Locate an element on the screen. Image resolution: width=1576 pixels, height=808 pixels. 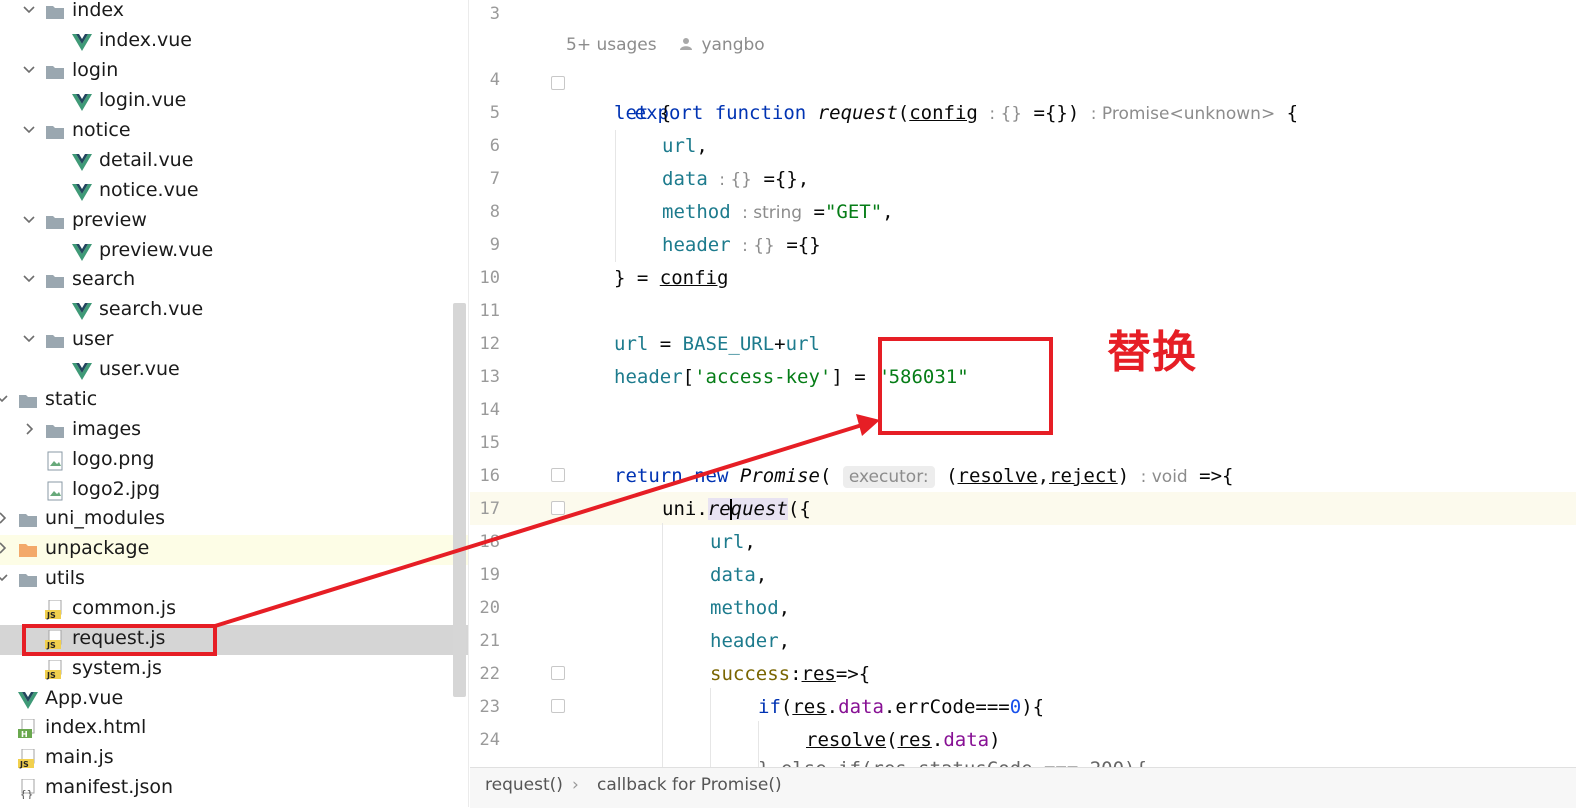
svg-text: H is located at coordinates (24, 734).